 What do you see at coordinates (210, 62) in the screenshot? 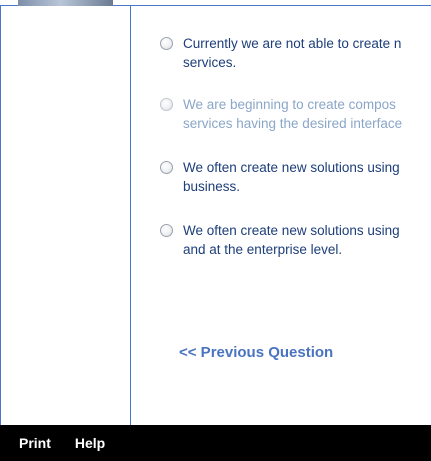
I see `answer-option-1-line2: services.` at bounding box center [210, 62].